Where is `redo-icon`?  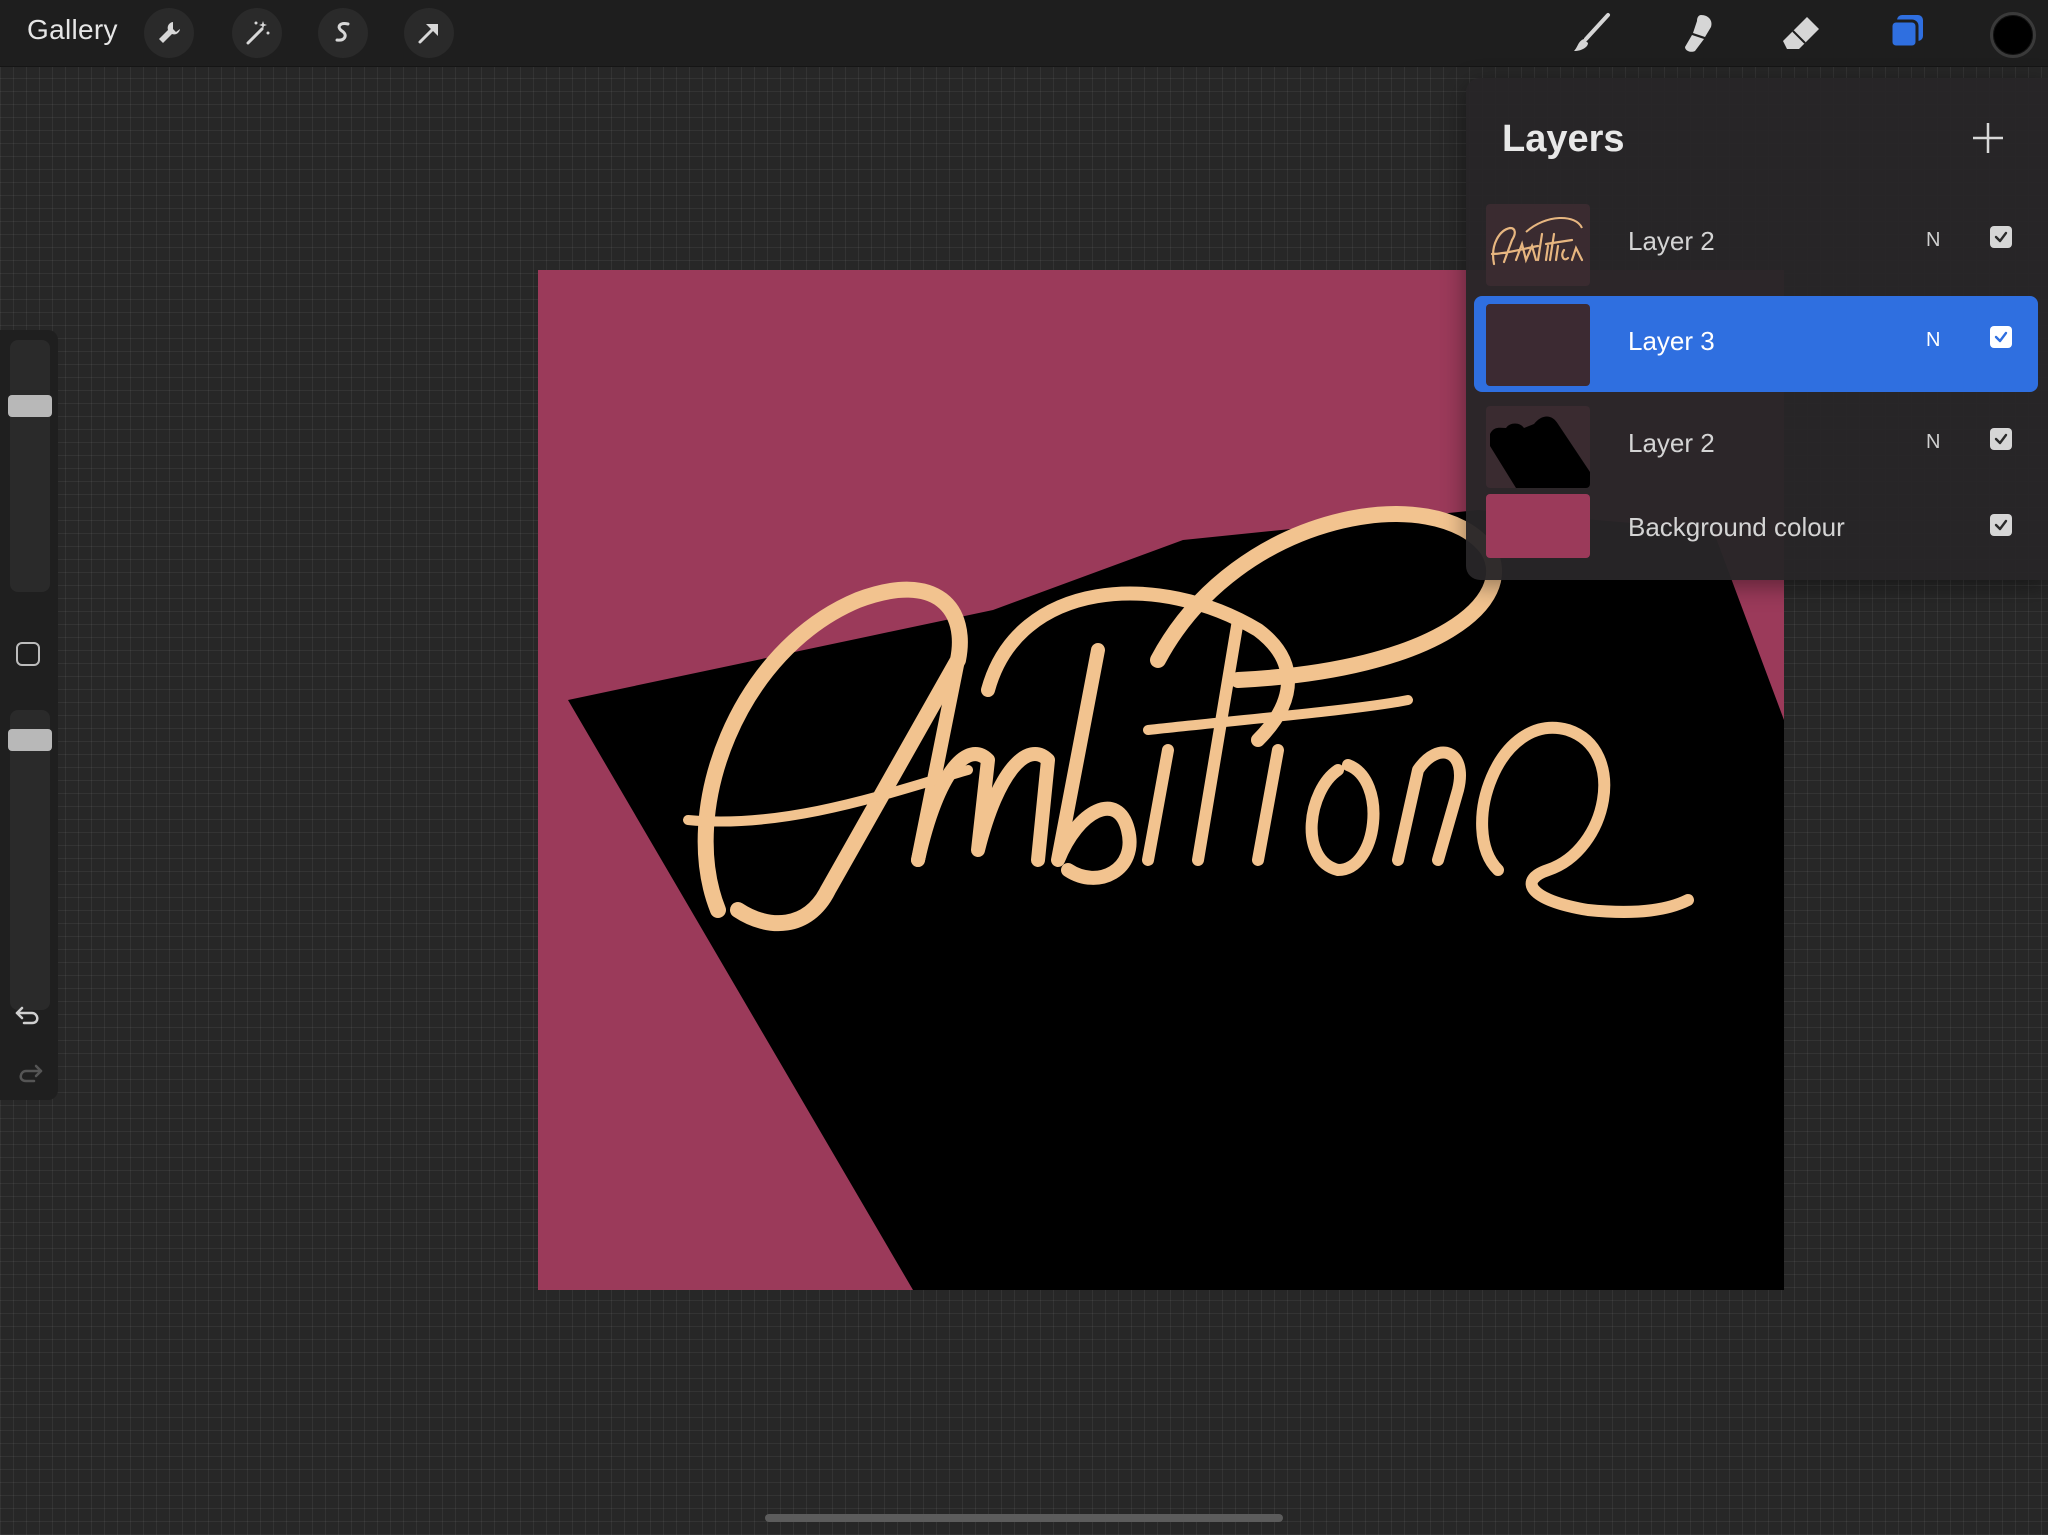 redo-icon is located at coordinates (29, 1073).